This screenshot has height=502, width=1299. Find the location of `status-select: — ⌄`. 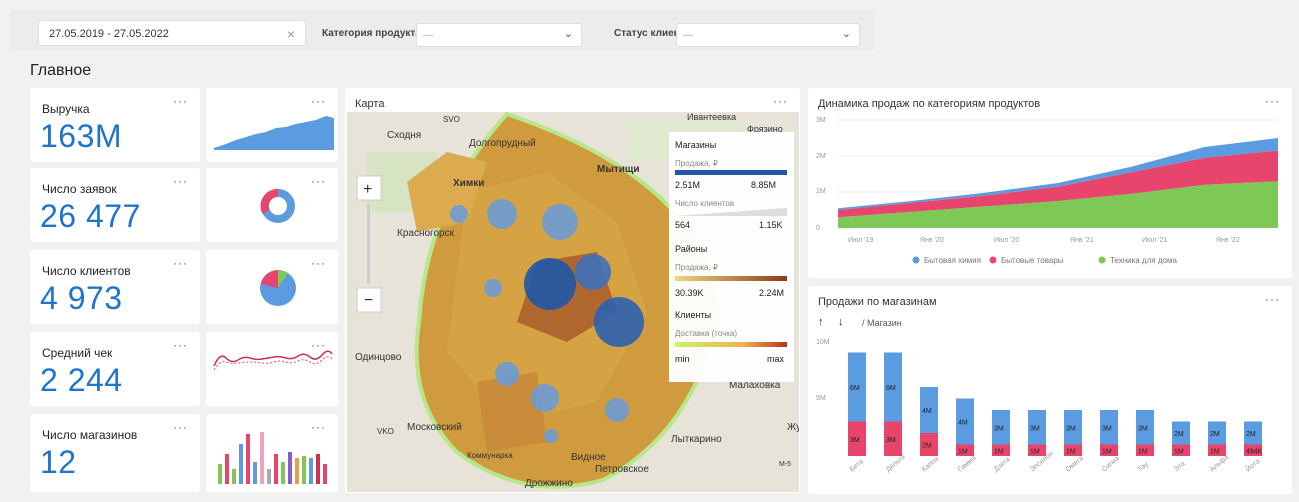

status-select: — ⌄ is located at coordinates (768, 35).